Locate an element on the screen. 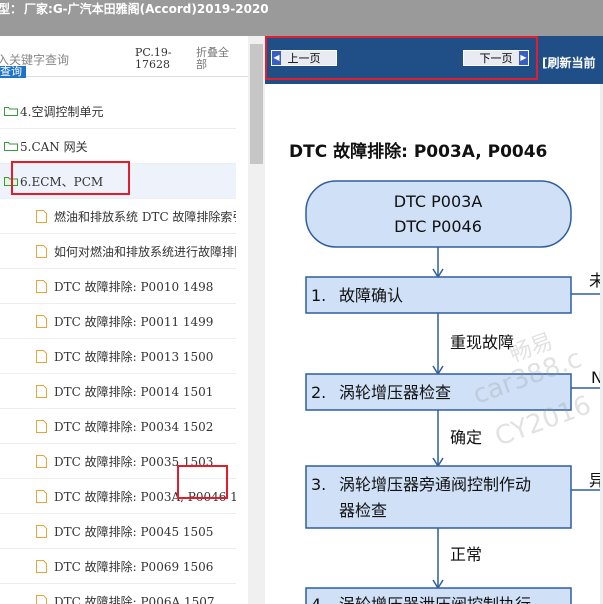 The width and height of the screenshot is (603, 604). tree-leaf: DTC 故障排除: P0013 1500 is located at coordinates (118, 356).